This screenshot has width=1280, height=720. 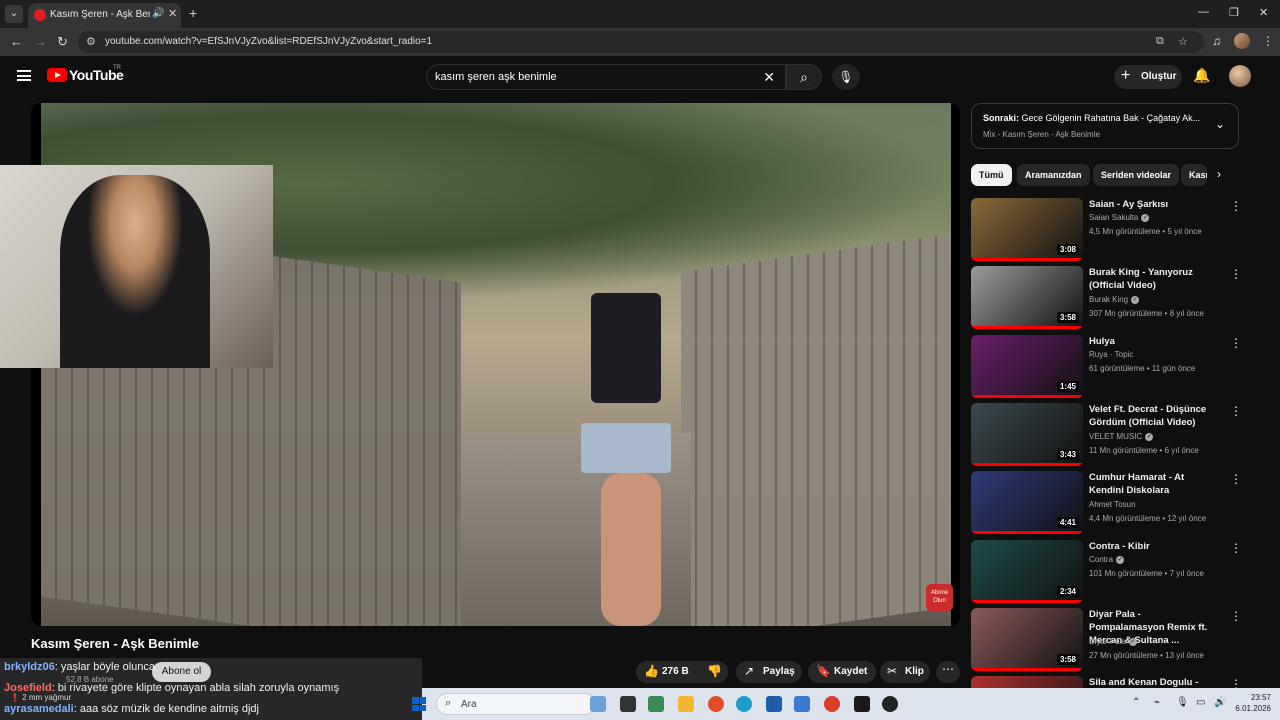 What do you see at coordinates (1027, 571) in the screenshot?
I see `video-thumbnail: 2:34` at bounding box center [1027, 571].